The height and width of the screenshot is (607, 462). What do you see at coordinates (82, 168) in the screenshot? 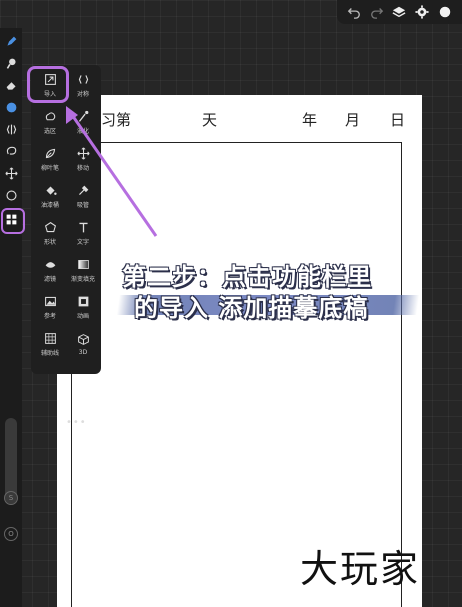
I see `panel-item-label: 移动` at bounding box center [82, 168].